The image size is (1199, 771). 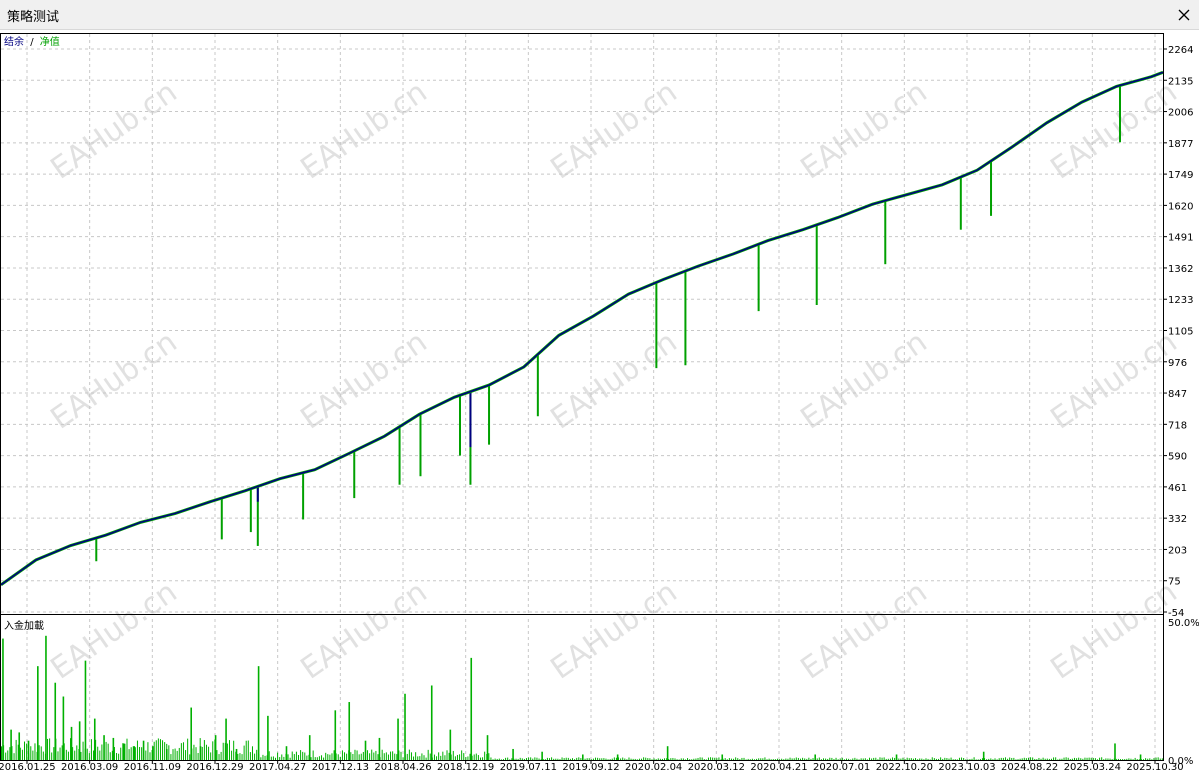 I want to click on close-button, so click(x=1184, y=15).